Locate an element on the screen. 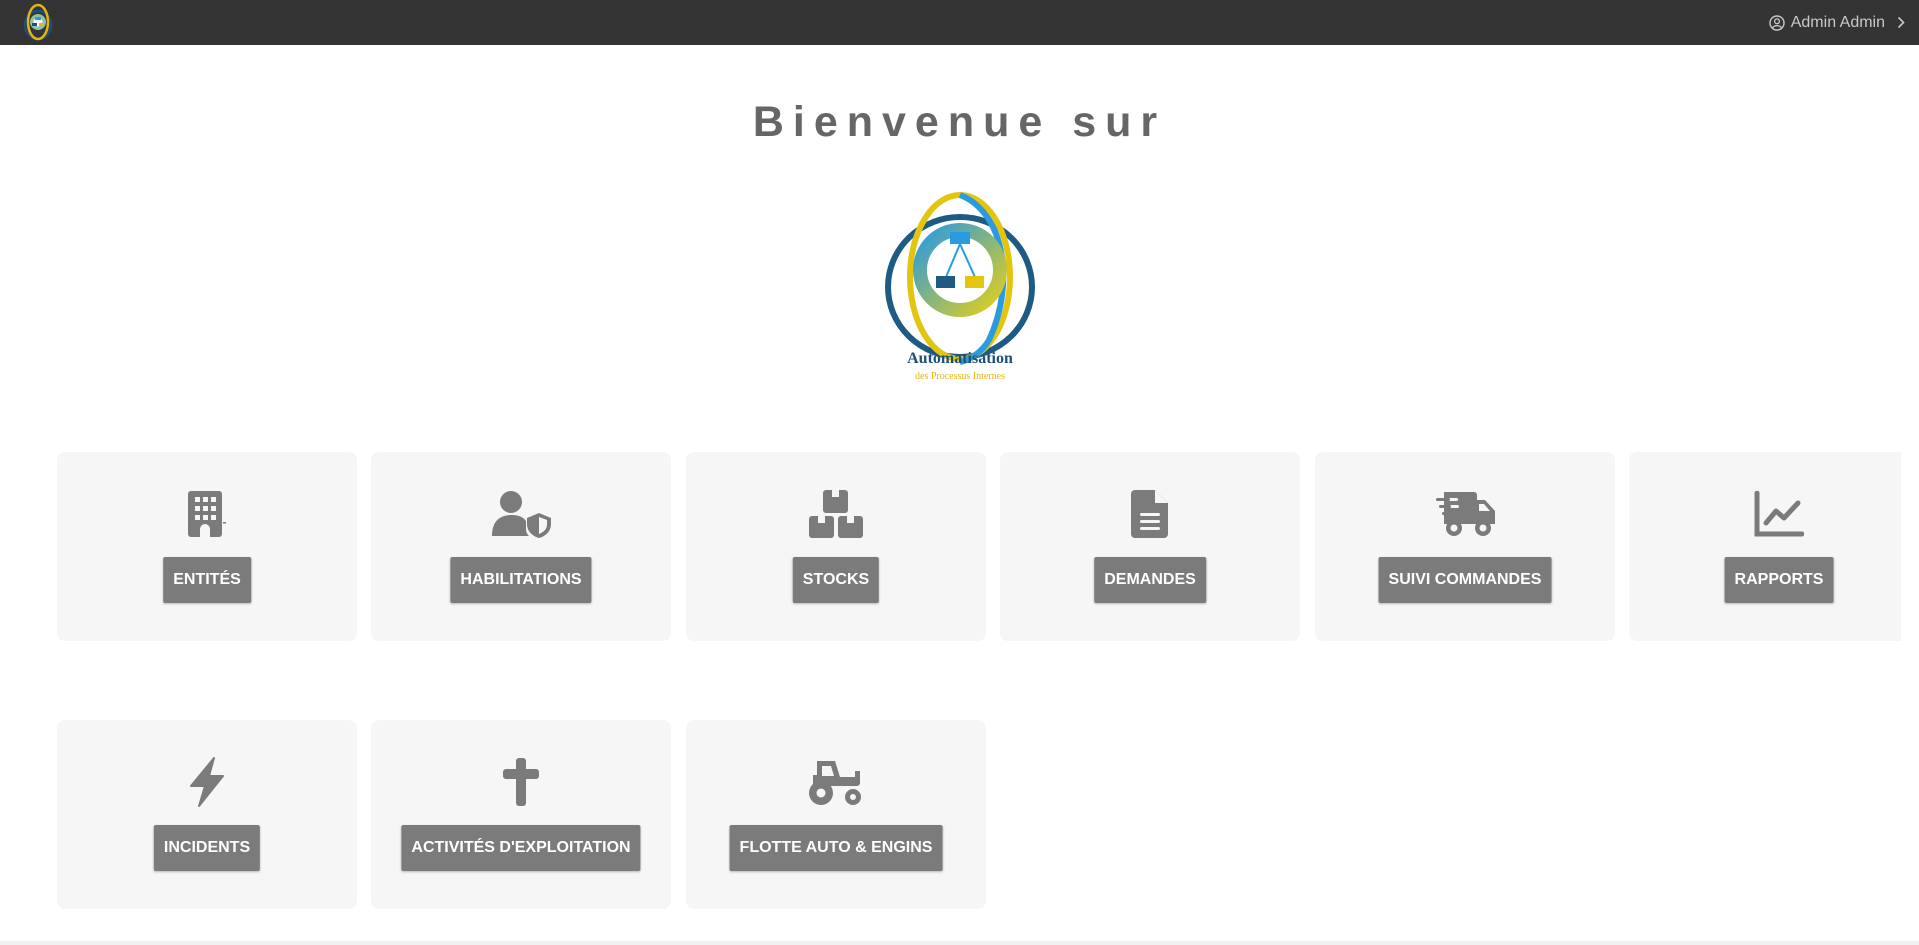  card-demandes: DEMANDES is located at coordinates (1150, 546).